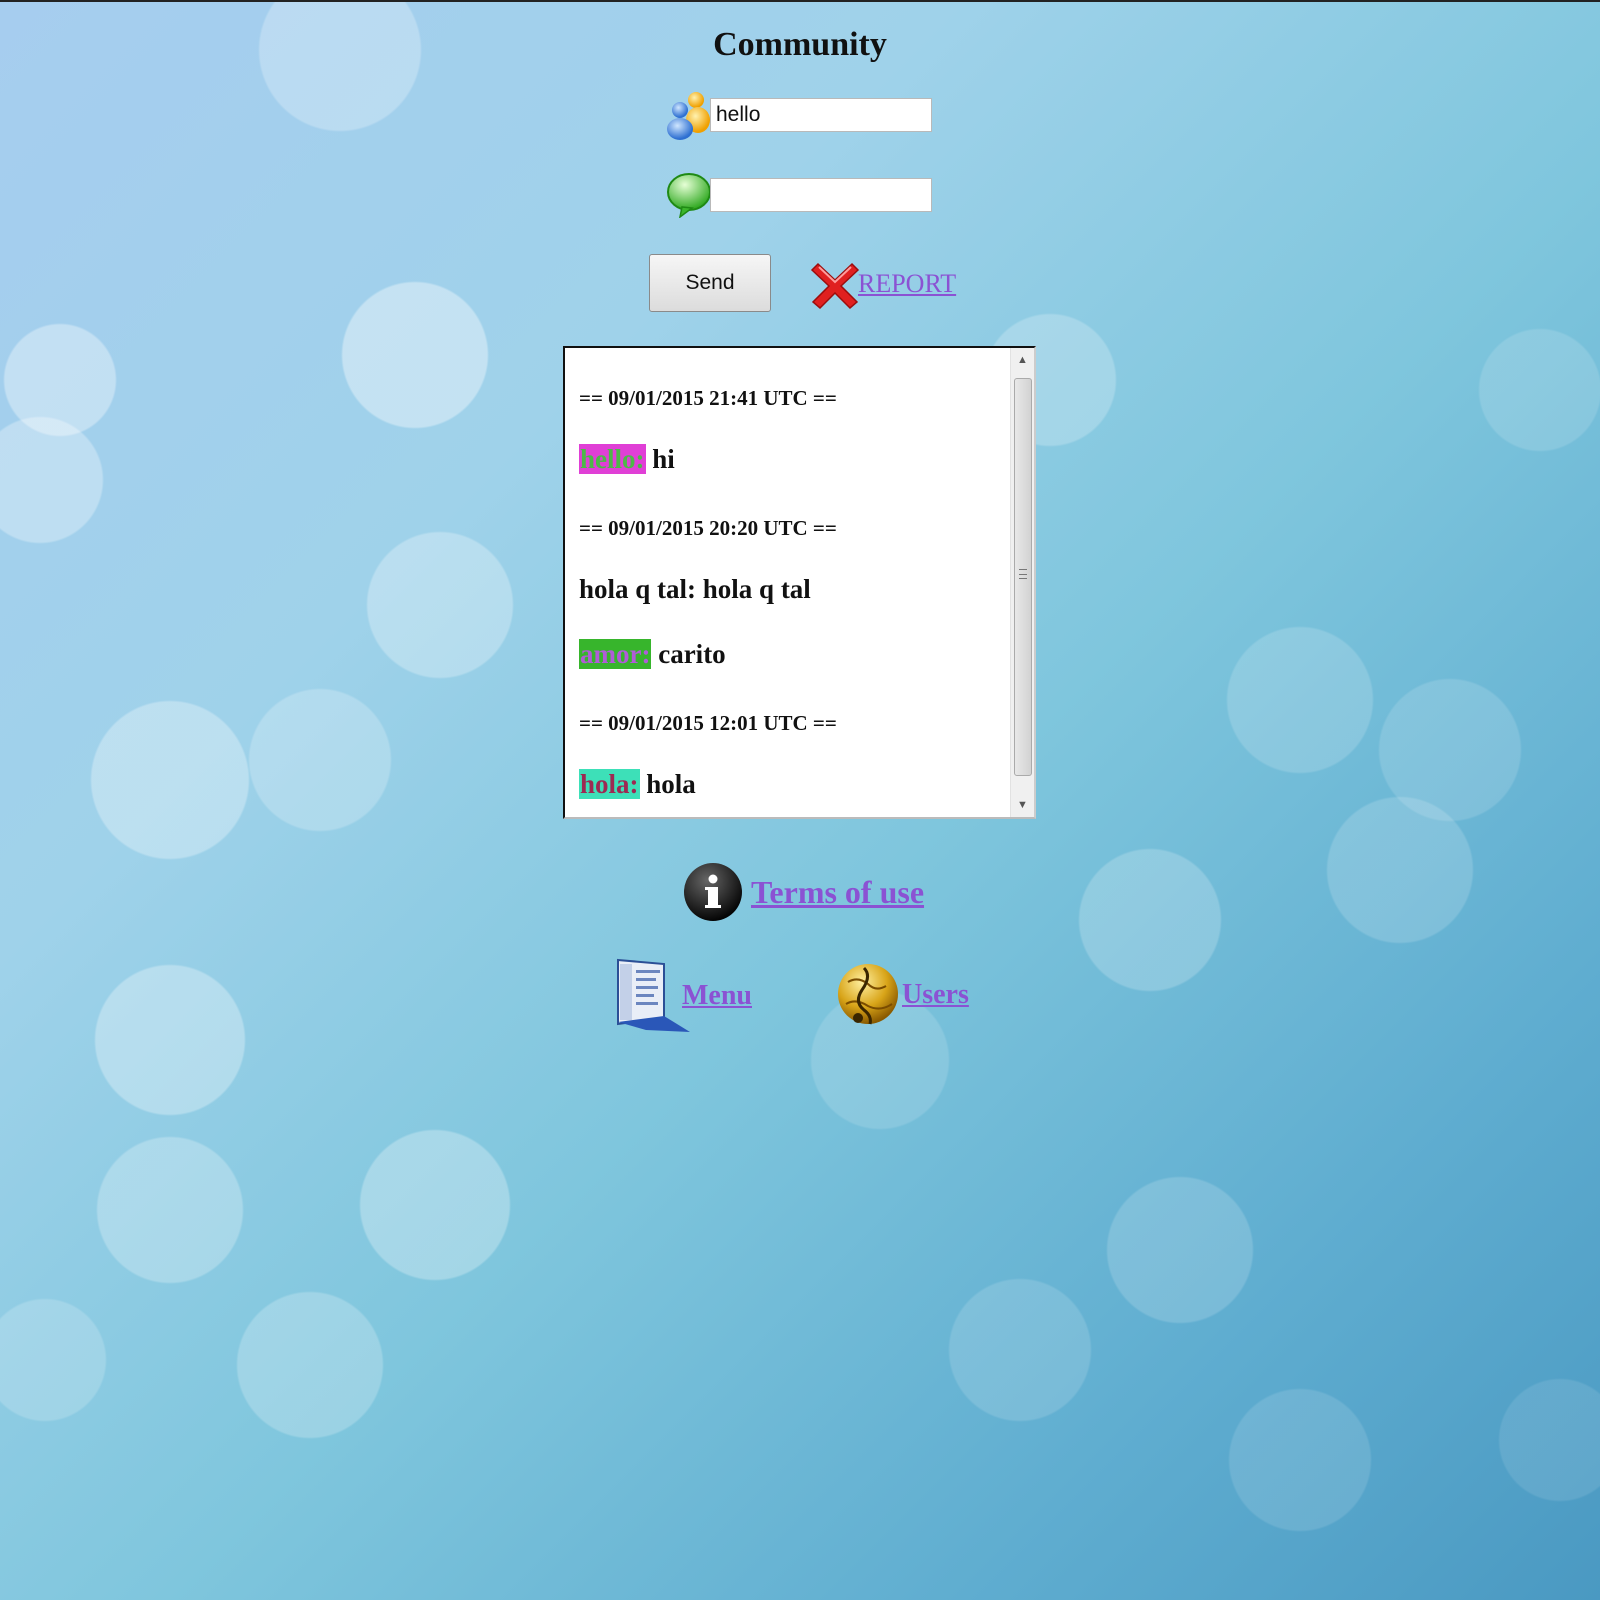  I want to click on timestamp: == 09/01/2015 20:20 UTC ==, so click(708, 528).